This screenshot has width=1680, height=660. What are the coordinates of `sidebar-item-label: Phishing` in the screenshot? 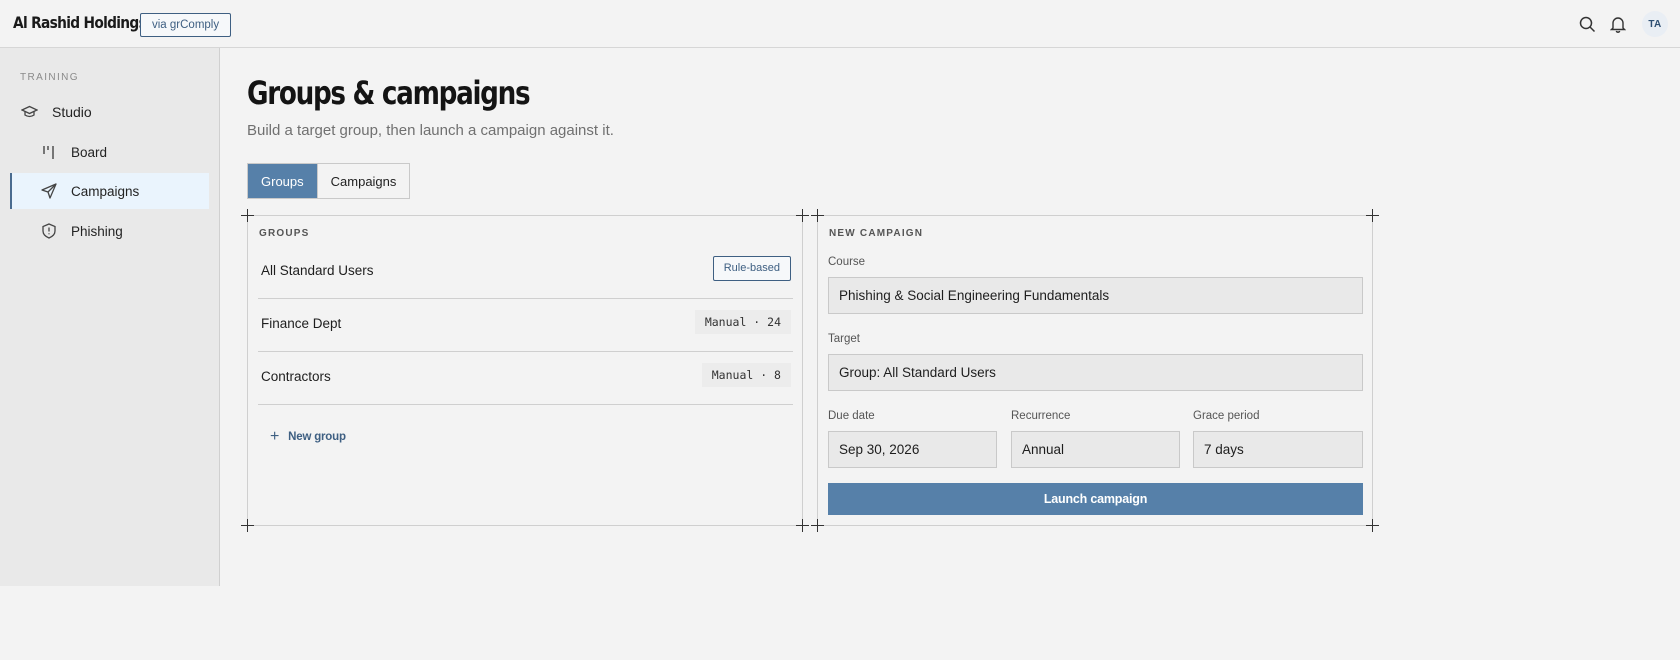 It's located at (97, 231).